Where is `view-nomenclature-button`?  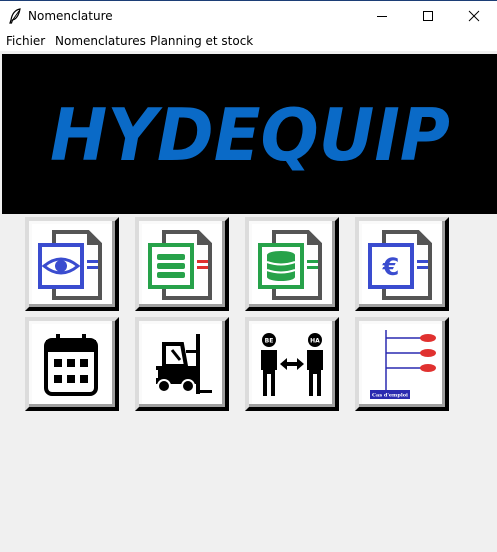 view-nomenclature-button is located at coordinates (72, 264).